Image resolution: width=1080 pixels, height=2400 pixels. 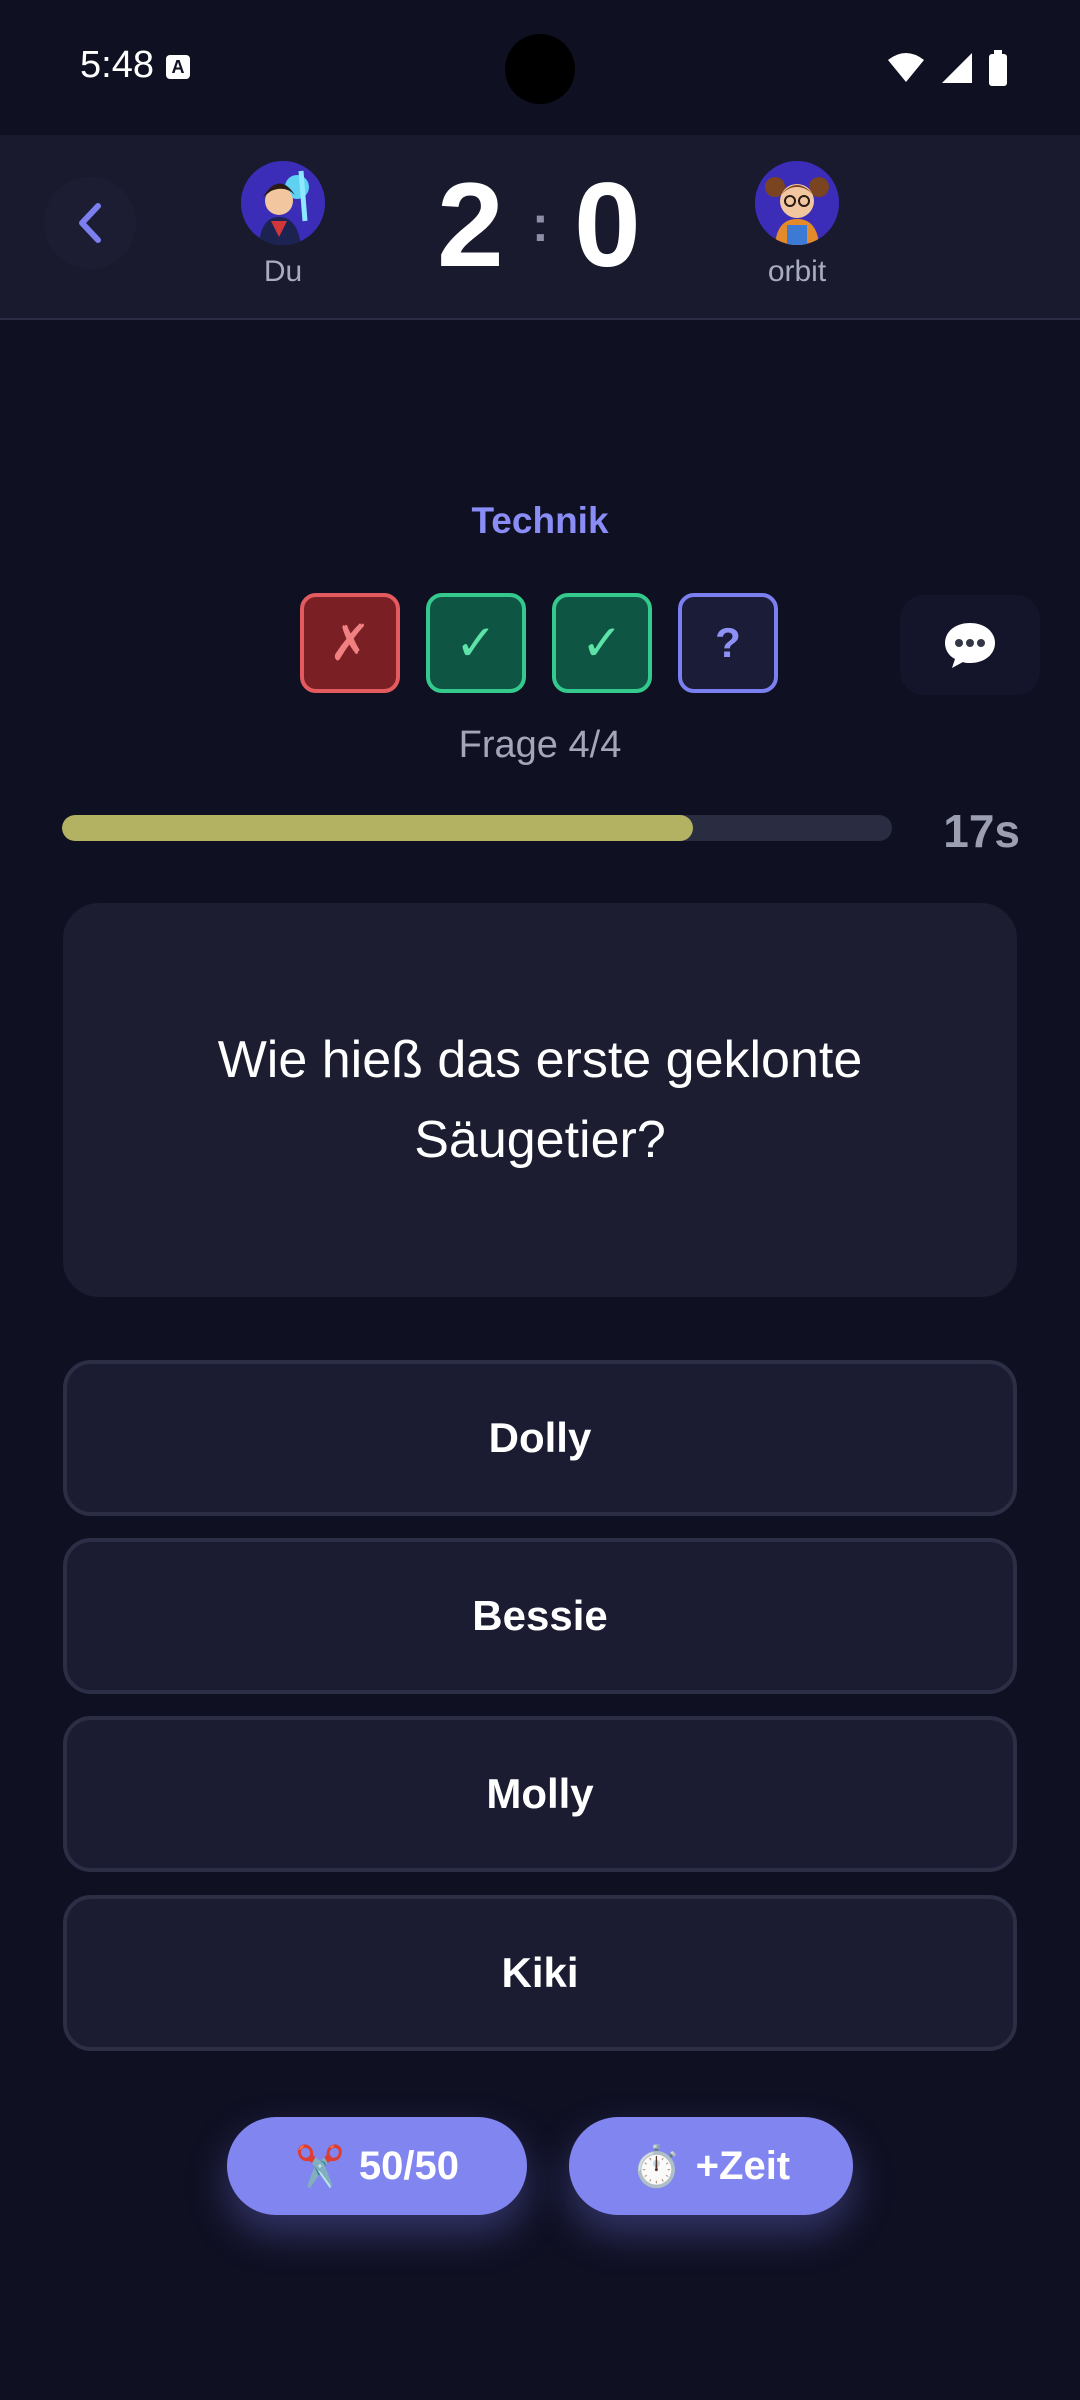 I want to click on scissors-icon: ✂️, so click(x=320, y=2166).